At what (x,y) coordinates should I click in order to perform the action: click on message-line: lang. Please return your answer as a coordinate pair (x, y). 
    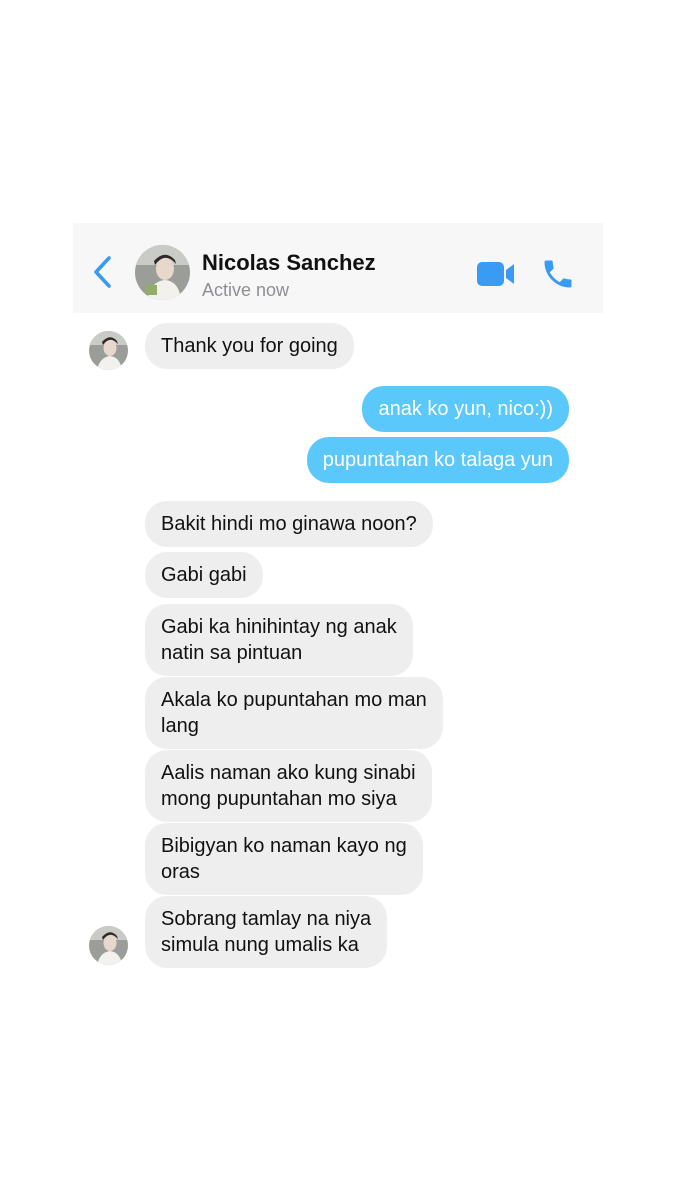
    Looking at the image, I should click on (180, 726).